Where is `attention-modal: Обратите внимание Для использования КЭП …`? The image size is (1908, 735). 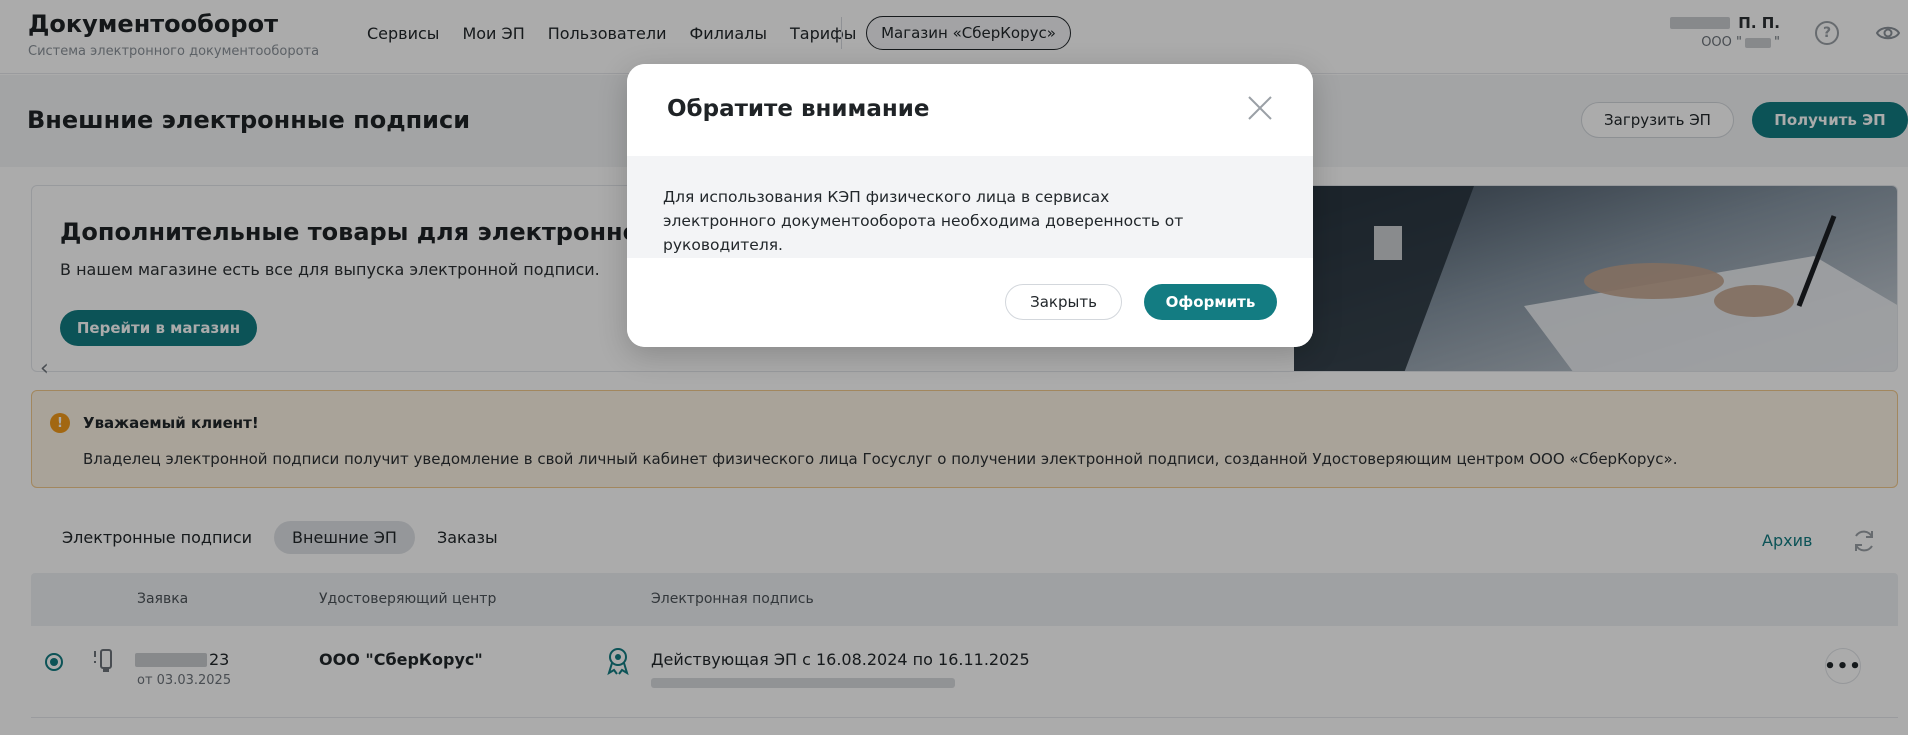
attention-modal: Обратите внимание Для использования КЭП … is located at coordinates (970, 205).